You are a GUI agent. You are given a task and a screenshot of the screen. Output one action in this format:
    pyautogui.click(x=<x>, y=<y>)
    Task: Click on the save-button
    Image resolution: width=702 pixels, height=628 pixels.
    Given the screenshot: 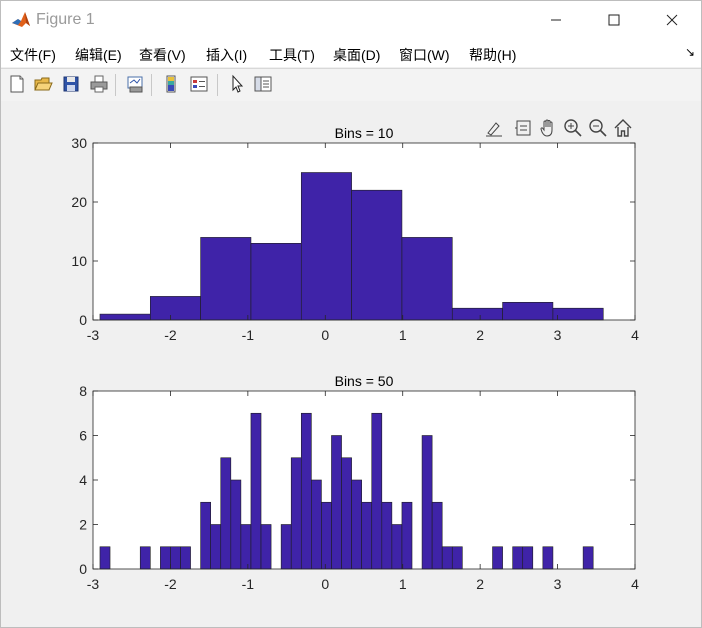 What is the action you would take?
    pyautogui.click(x=71, y=84)
    